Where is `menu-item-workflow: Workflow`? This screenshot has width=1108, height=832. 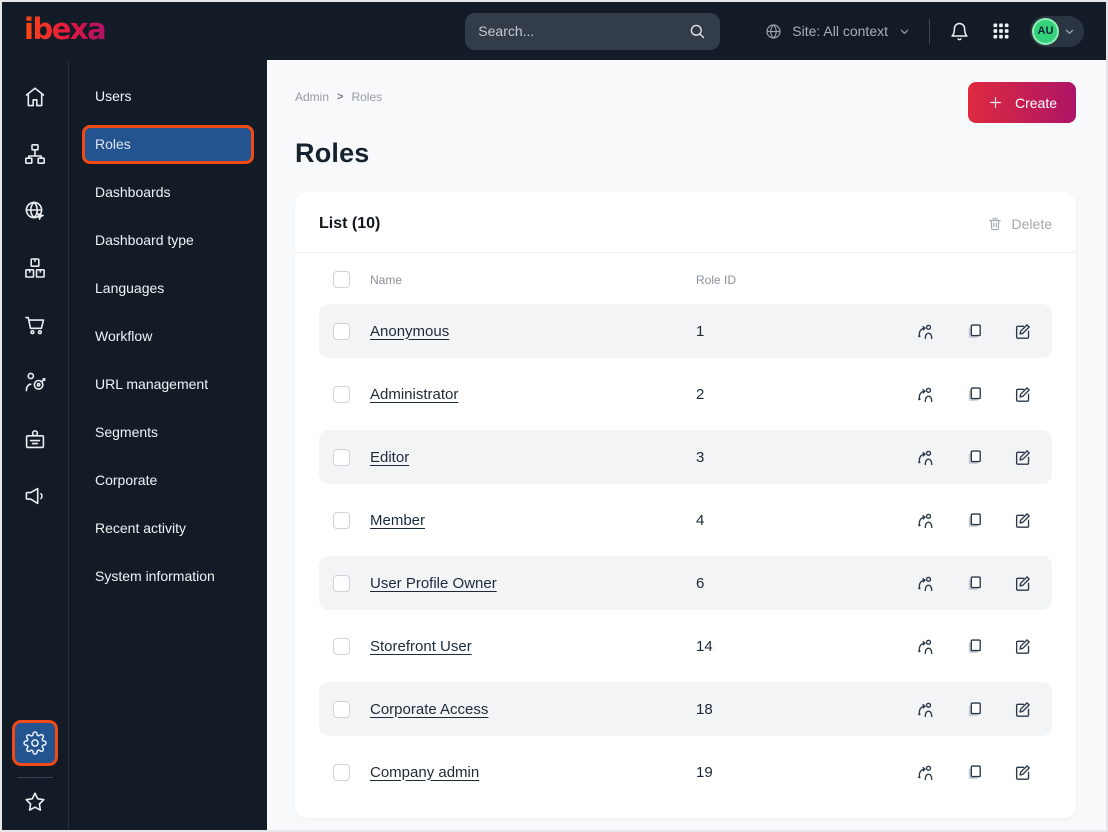
menu-item-workflow: Workflow is located at coordinates (168, 336).